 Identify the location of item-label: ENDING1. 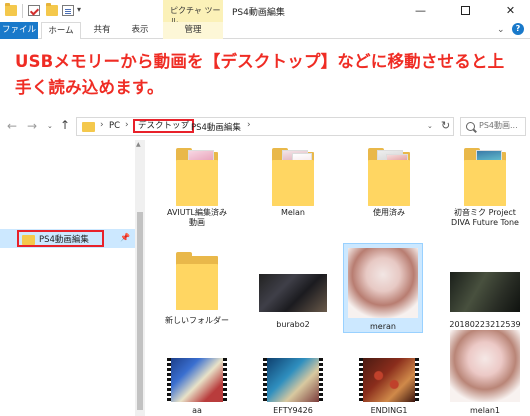
(389, 410).